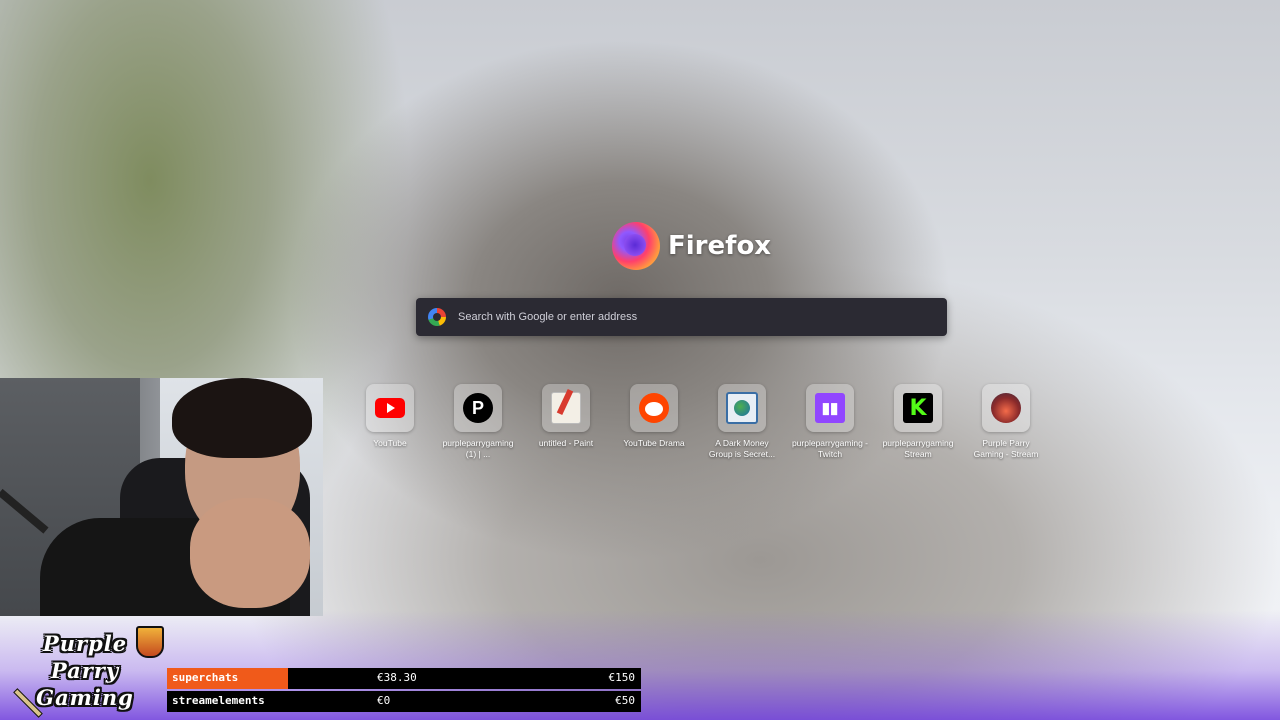 The height and width of the screenshot is (720, 1280). Describe the element at coordinates (1006, 408) in the screenshot. I see `purple-parry-icon` at that location.